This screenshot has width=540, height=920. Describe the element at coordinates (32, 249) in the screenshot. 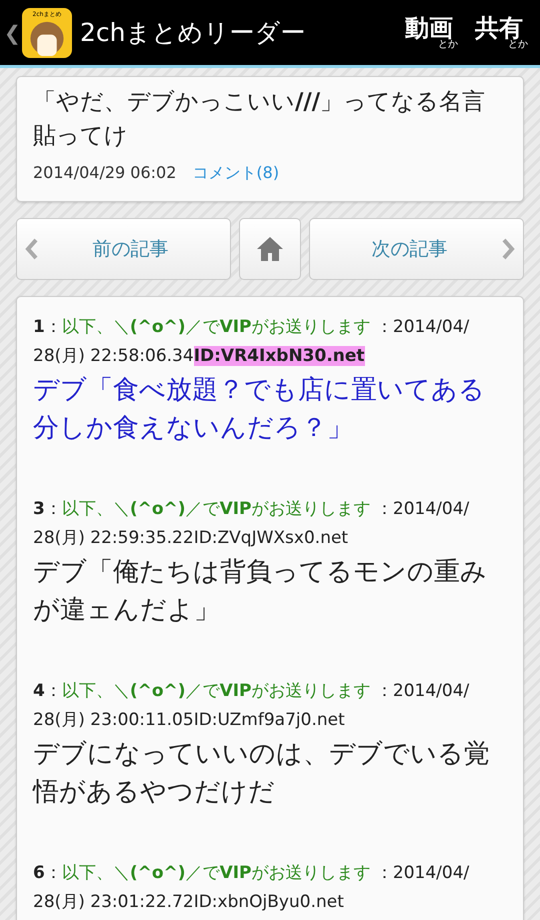

I see `chevron-left-icon` at that location.